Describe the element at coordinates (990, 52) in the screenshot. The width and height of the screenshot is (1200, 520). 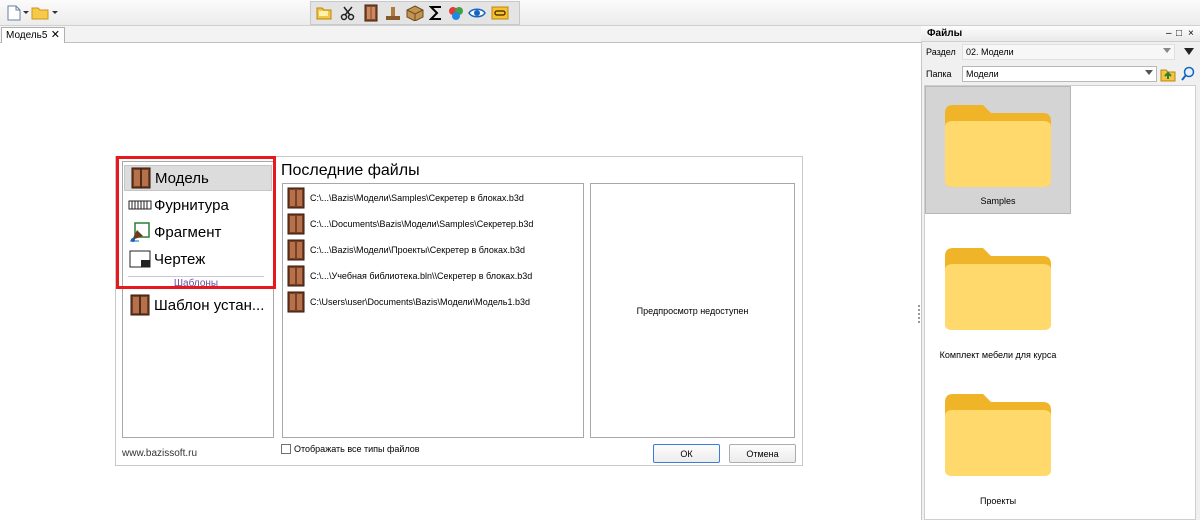
I see `section-value: 02. Модели` at that location.